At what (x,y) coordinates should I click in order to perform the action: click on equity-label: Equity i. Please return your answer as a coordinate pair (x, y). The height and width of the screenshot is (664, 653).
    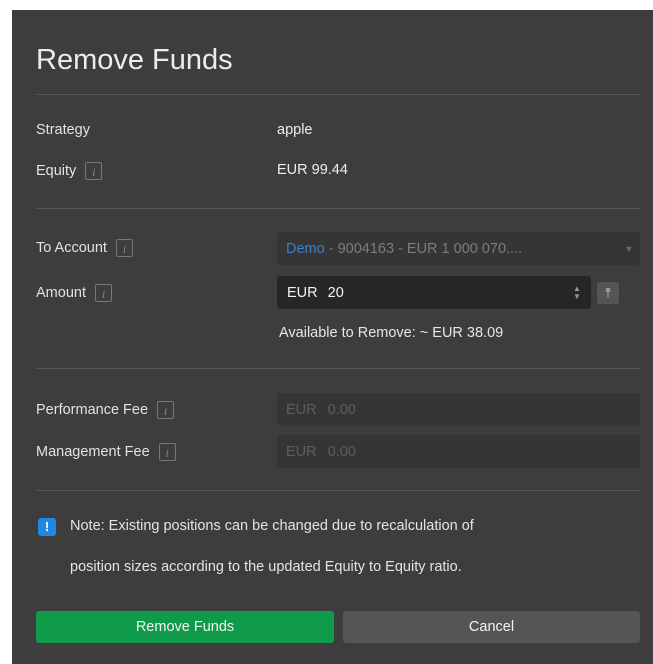
    Looking at the image, I should click on (69, 171).